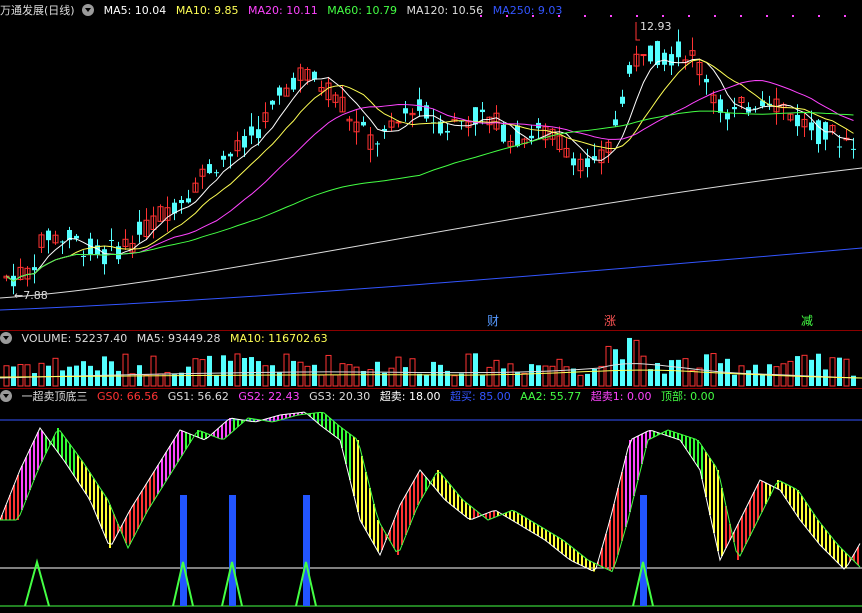 The image size is (862, 613). What do you see at coordinates (31, 295) in the screenshot?
I see `low-price-label: ←7.88` at bounding box center [31, 295].